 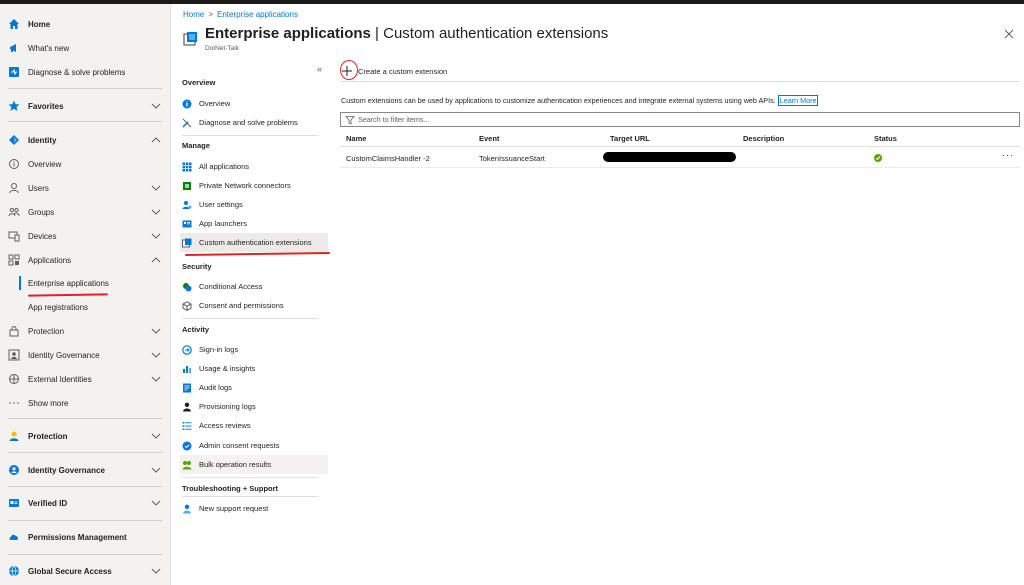 I want to click on nav-identity: Identity, so click(x=85, y=140).